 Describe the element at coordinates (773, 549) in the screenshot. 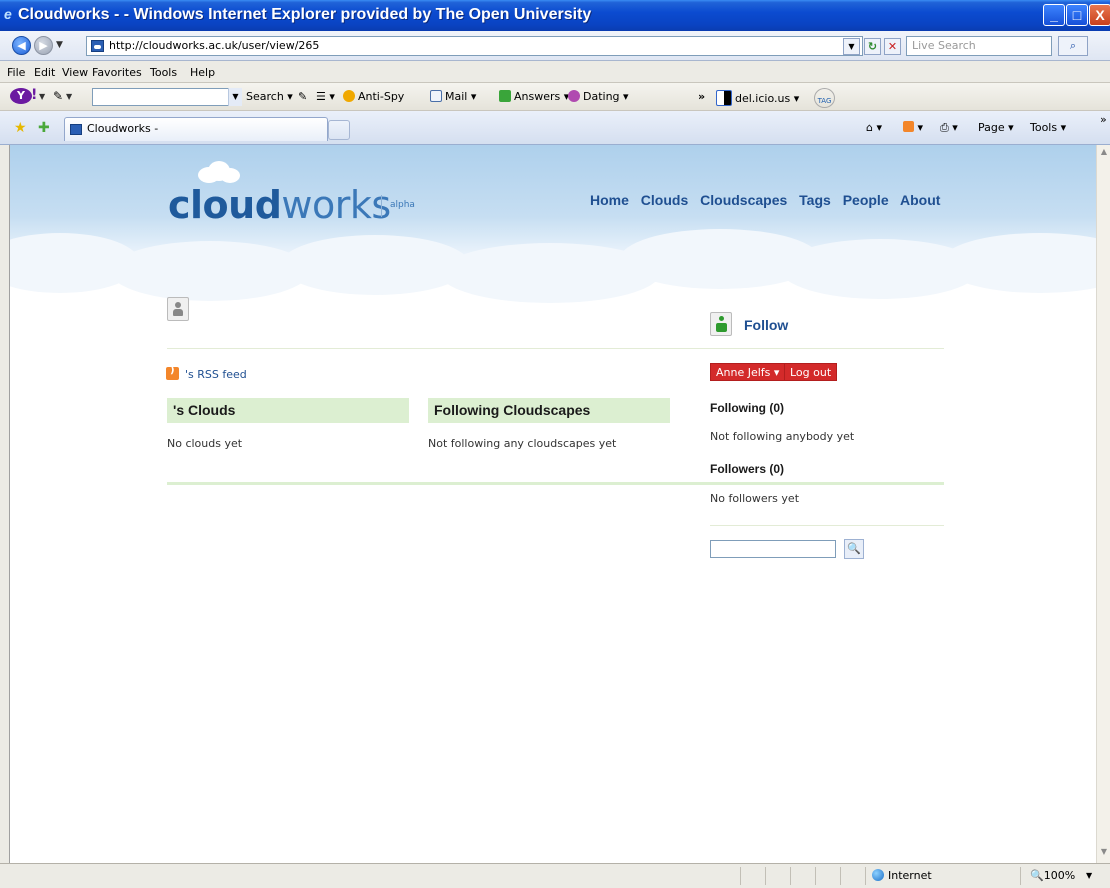

I see `site-search-input` at that location.